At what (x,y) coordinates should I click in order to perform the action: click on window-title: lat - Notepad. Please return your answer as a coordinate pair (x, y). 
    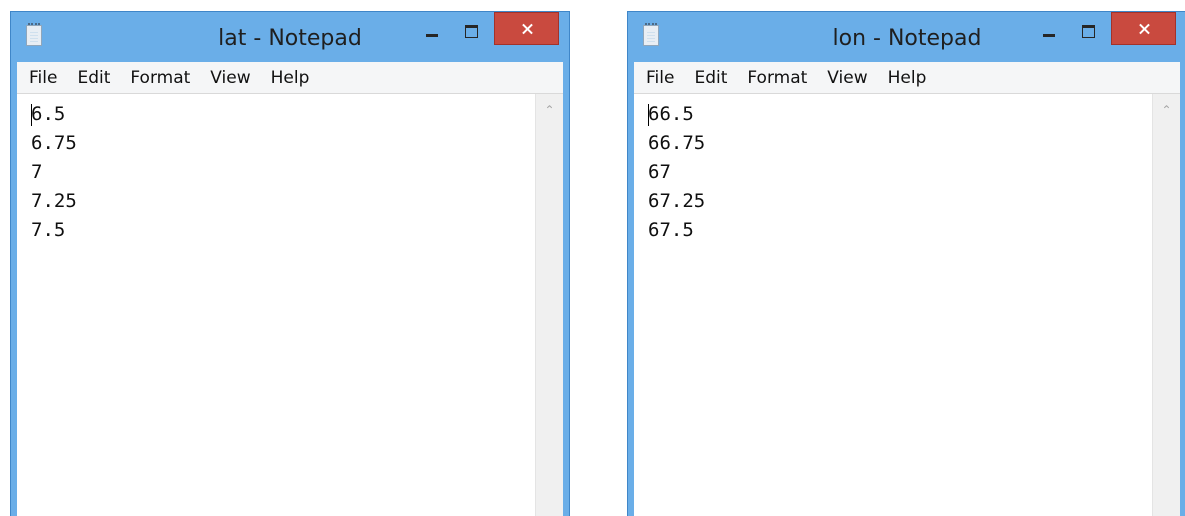
    Looking at the image, I should click on (290, 38).